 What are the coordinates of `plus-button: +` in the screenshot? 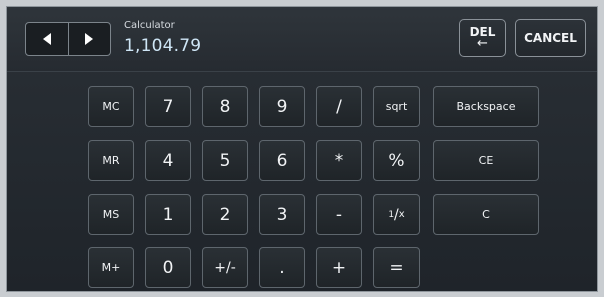 It's located at (339, 267).